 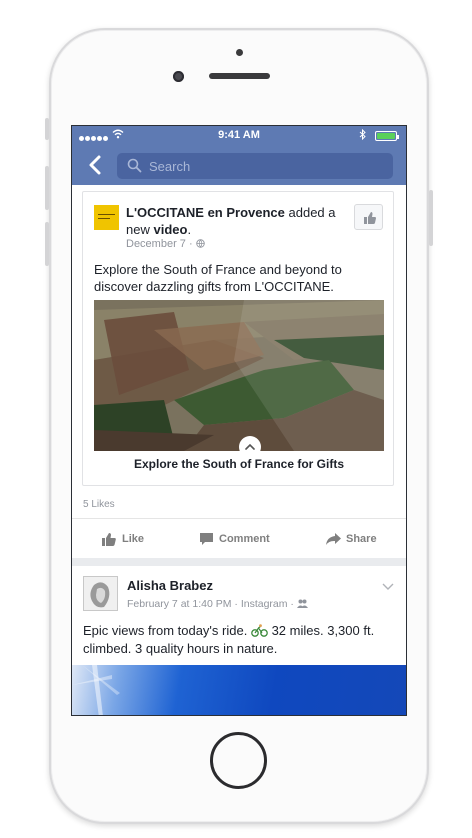 What do you see at coordinates (239, 76) in the screenshot?
I see `earpiece-speaker` at bounding box center [239, 76].